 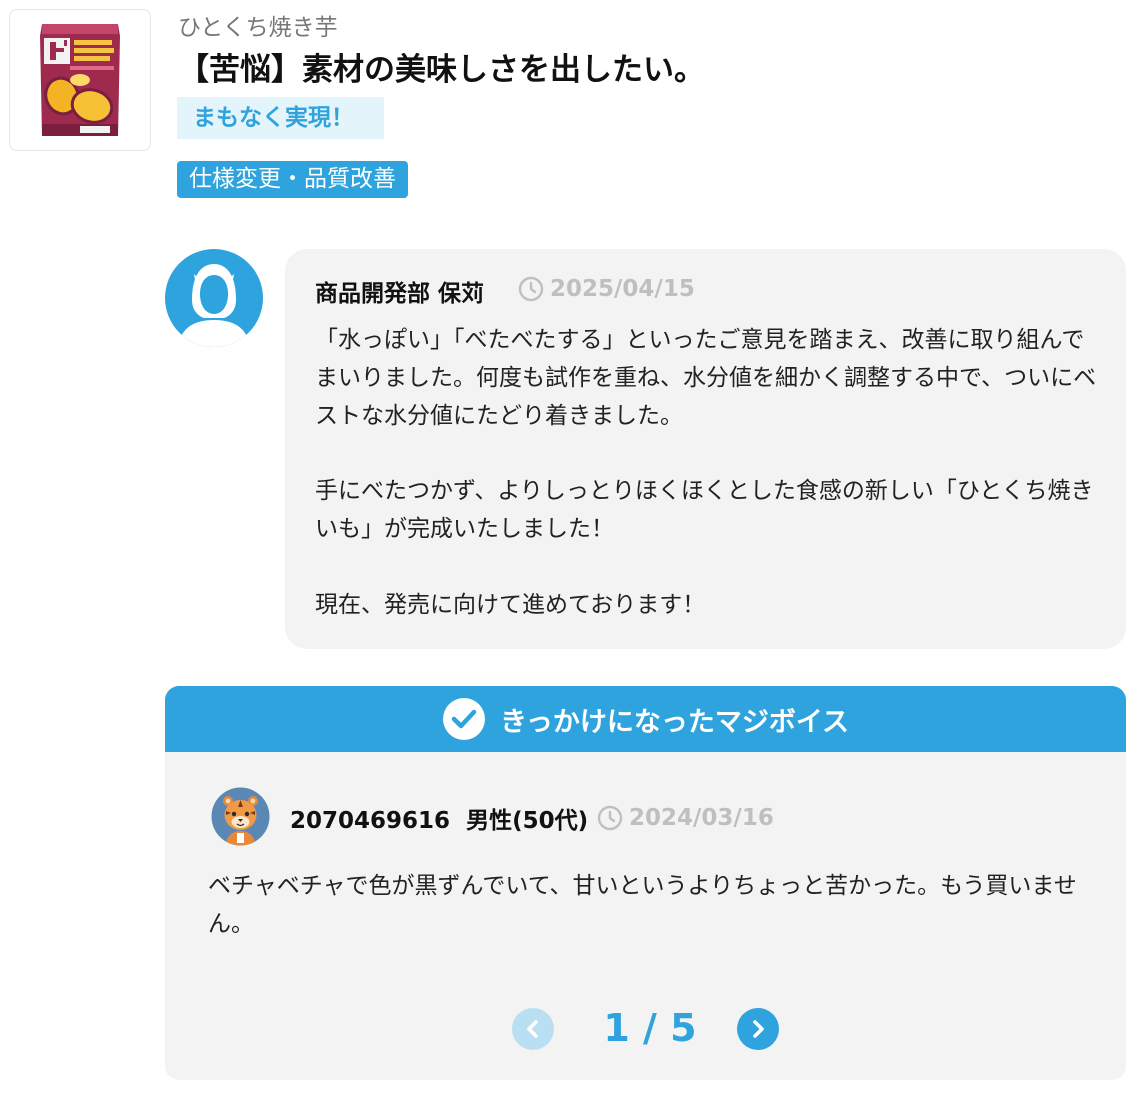 I want to click on tiger-avatar-icon, so click(x=240, y=816).